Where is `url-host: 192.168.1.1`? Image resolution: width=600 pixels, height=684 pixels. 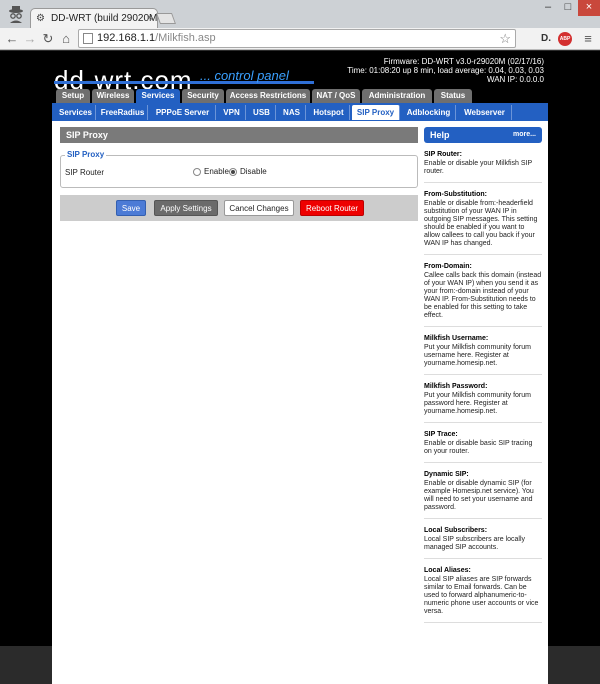
url-host: 192.168.1.1 is located at coordinates (126, 38).